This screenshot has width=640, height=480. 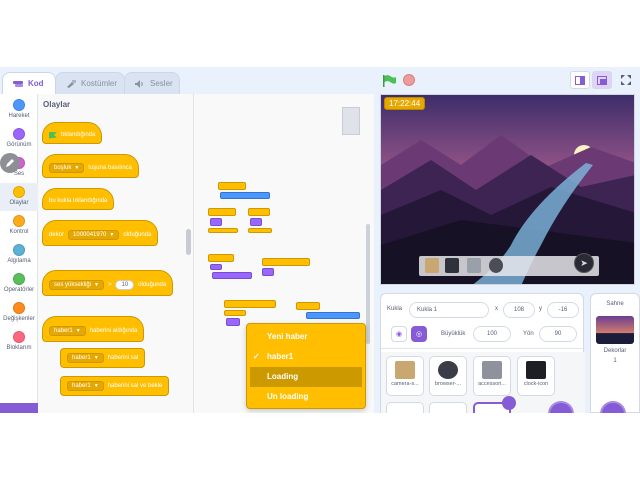 I want to click on when-key-pressed-block: boşluk ▼ tuşuna basılınca, so click(x=90, y=166).